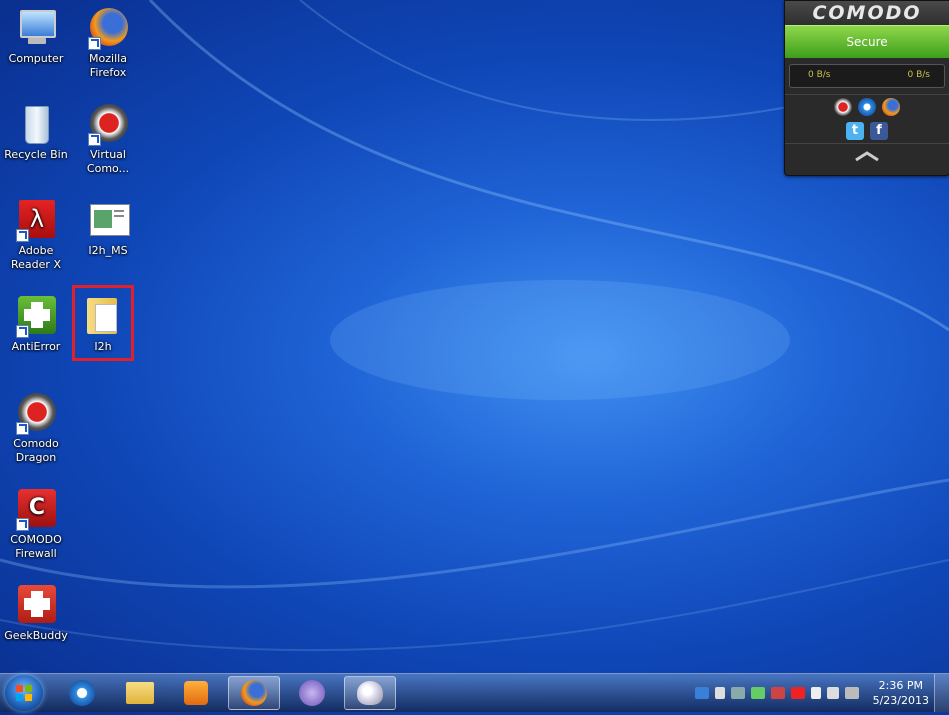 The image size is (949, 715). I want to click on show-desktop-button, so click(941, 693).